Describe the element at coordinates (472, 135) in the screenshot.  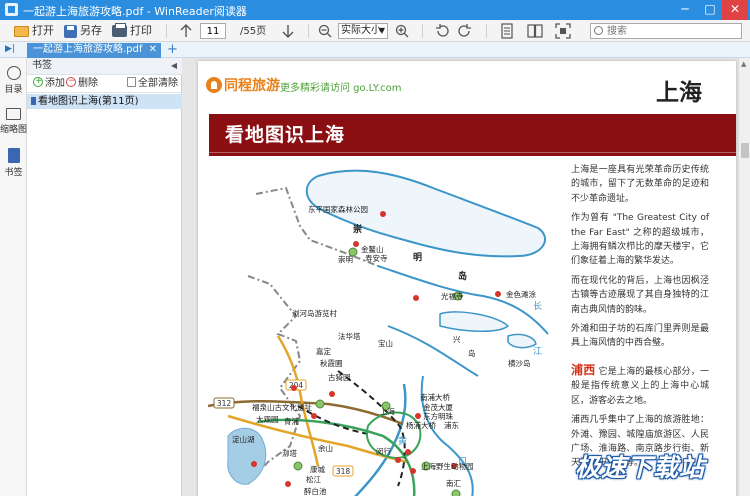
I see `page-banner: 看地图识上海` at that location.